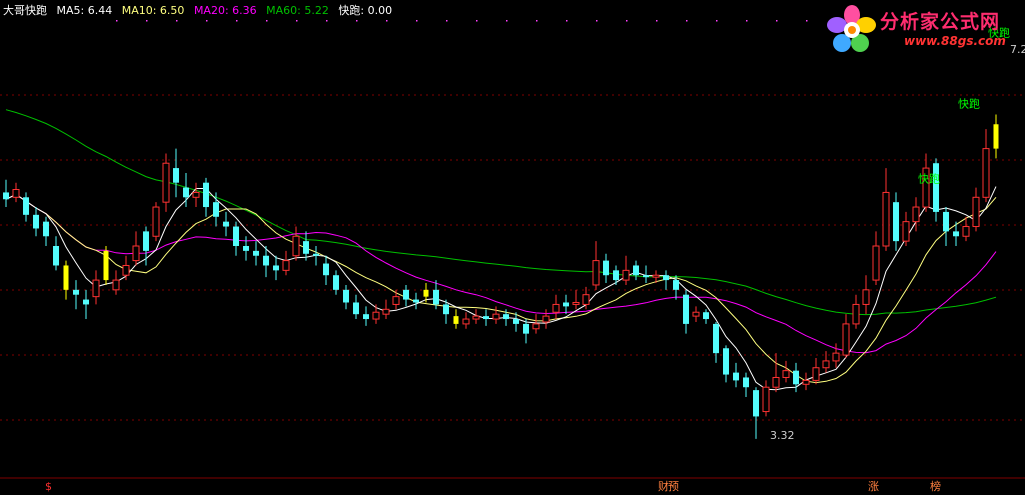 This screenshot has height=495, width=1025. I want to click on ma5-value: MA5: 6.44, so click(84, 10).